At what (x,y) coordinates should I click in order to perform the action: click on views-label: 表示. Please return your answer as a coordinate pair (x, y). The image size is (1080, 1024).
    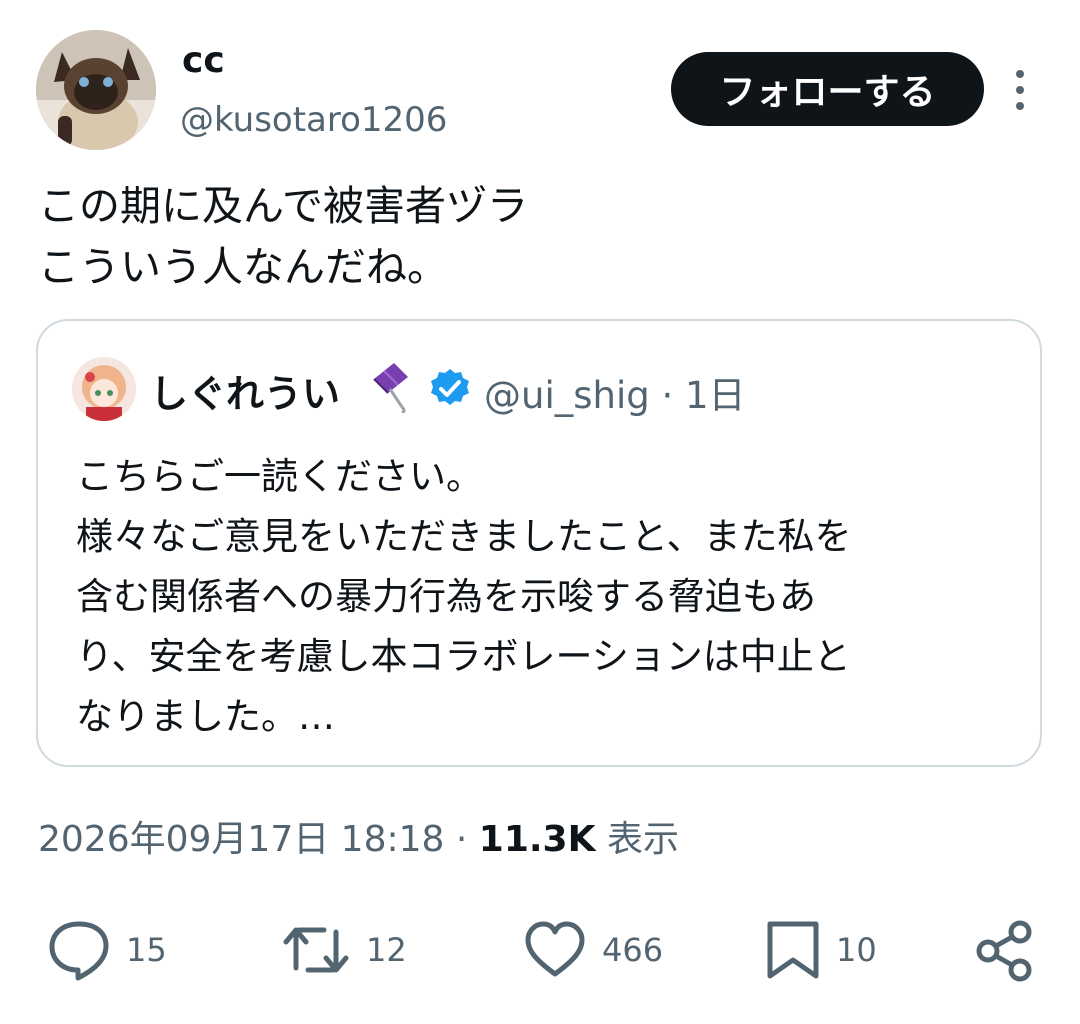
    Looking at the image, I should click on (637, 839).